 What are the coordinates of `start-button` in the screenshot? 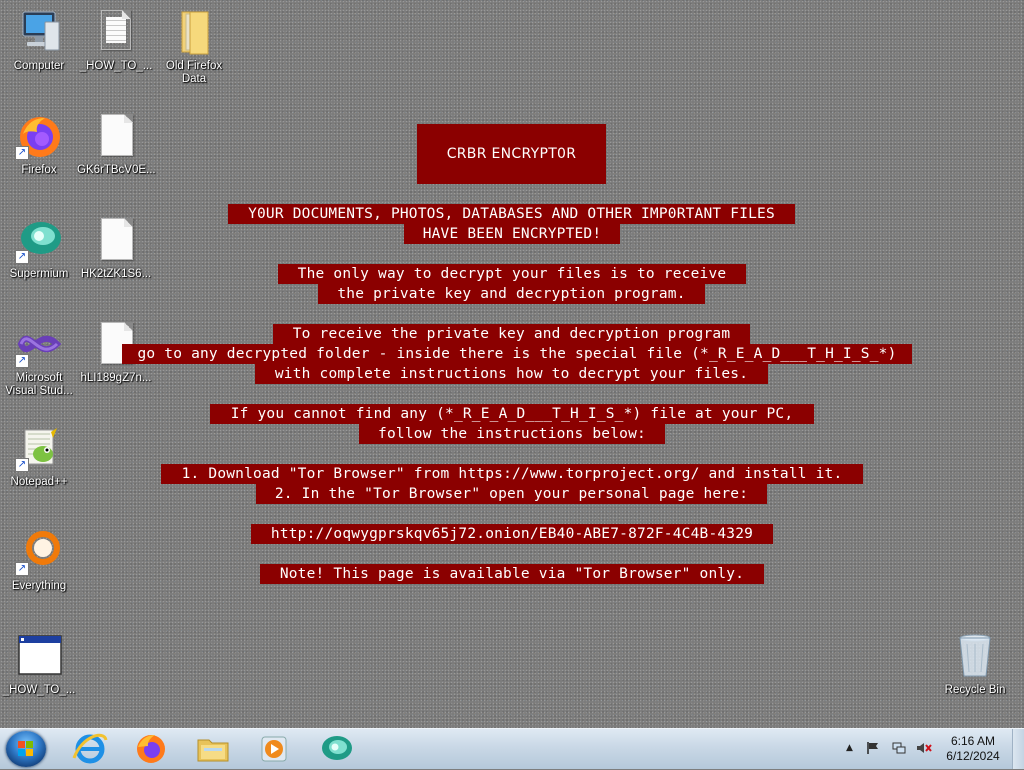 It's located at (26, 749).